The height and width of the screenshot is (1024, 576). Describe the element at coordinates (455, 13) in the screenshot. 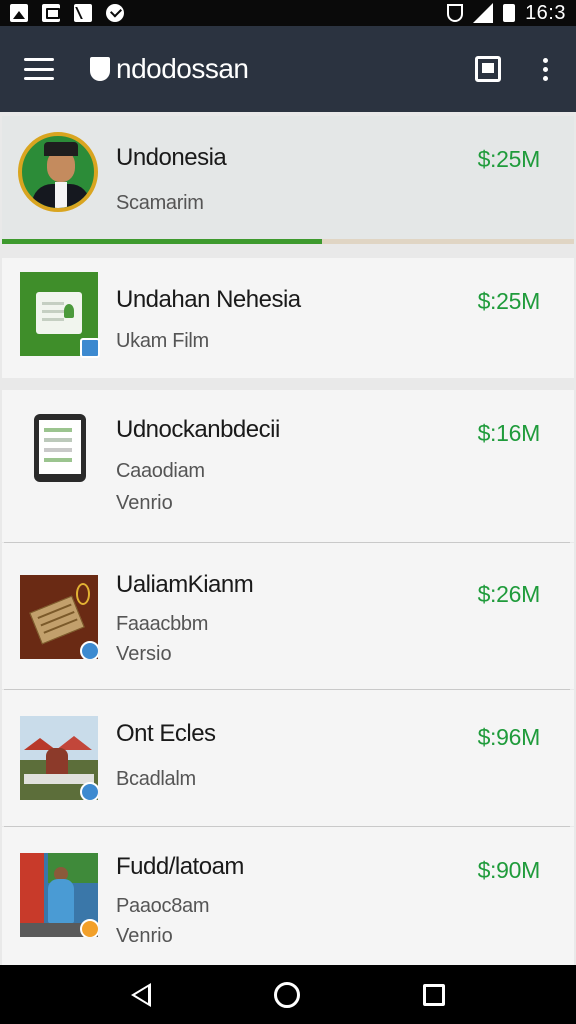

I see `shield-icon` at that location.